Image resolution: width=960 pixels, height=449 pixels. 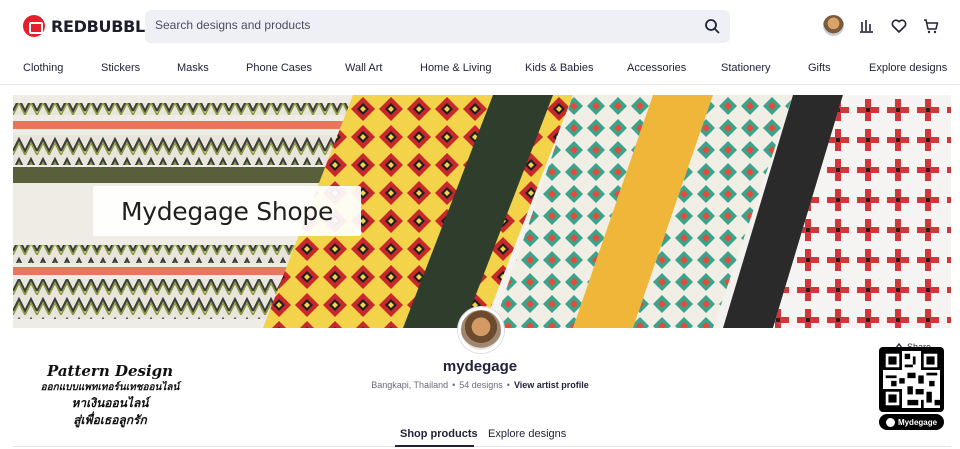 I want to click on search-bar, so click(x=437, y=26).